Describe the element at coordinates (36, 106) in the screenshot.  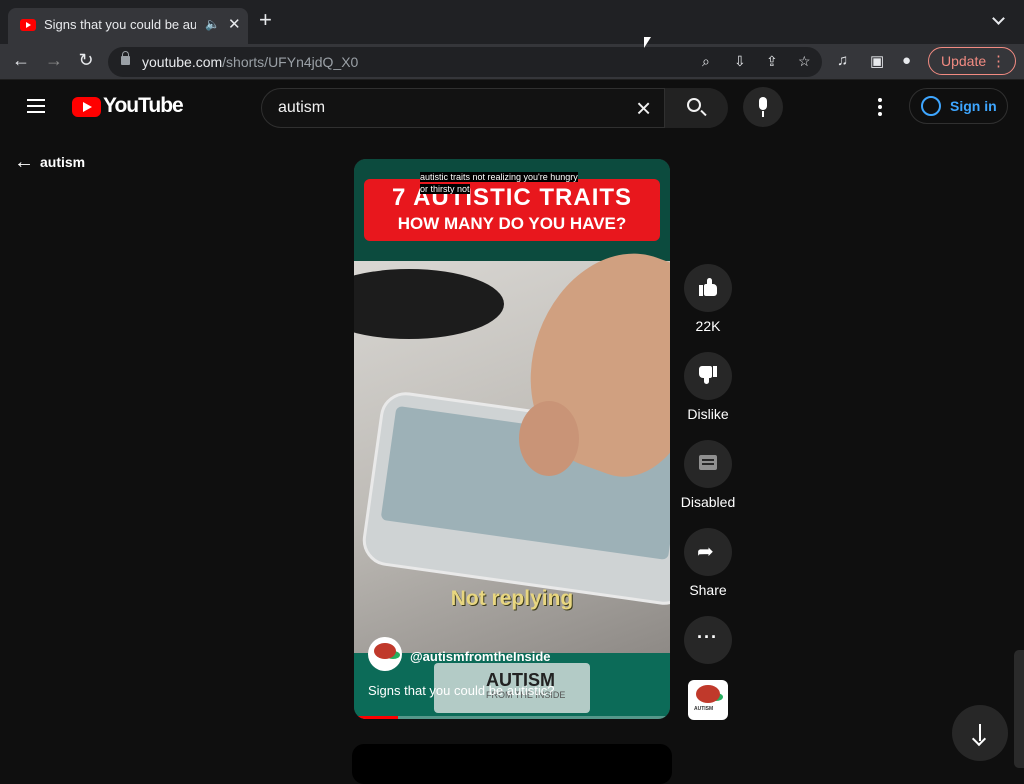
I see `hamburger-menu-icon` at that location.